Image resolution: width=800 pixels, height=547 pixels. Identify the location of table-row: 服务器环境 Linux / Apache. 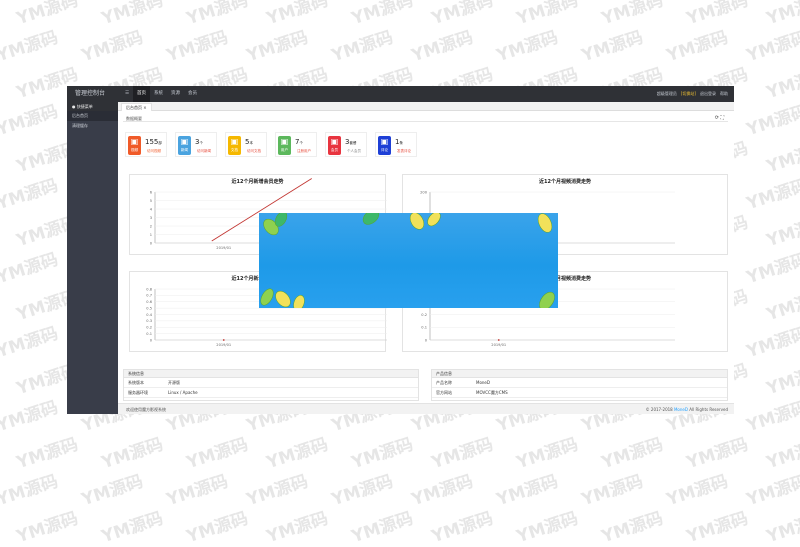
(271, 393).